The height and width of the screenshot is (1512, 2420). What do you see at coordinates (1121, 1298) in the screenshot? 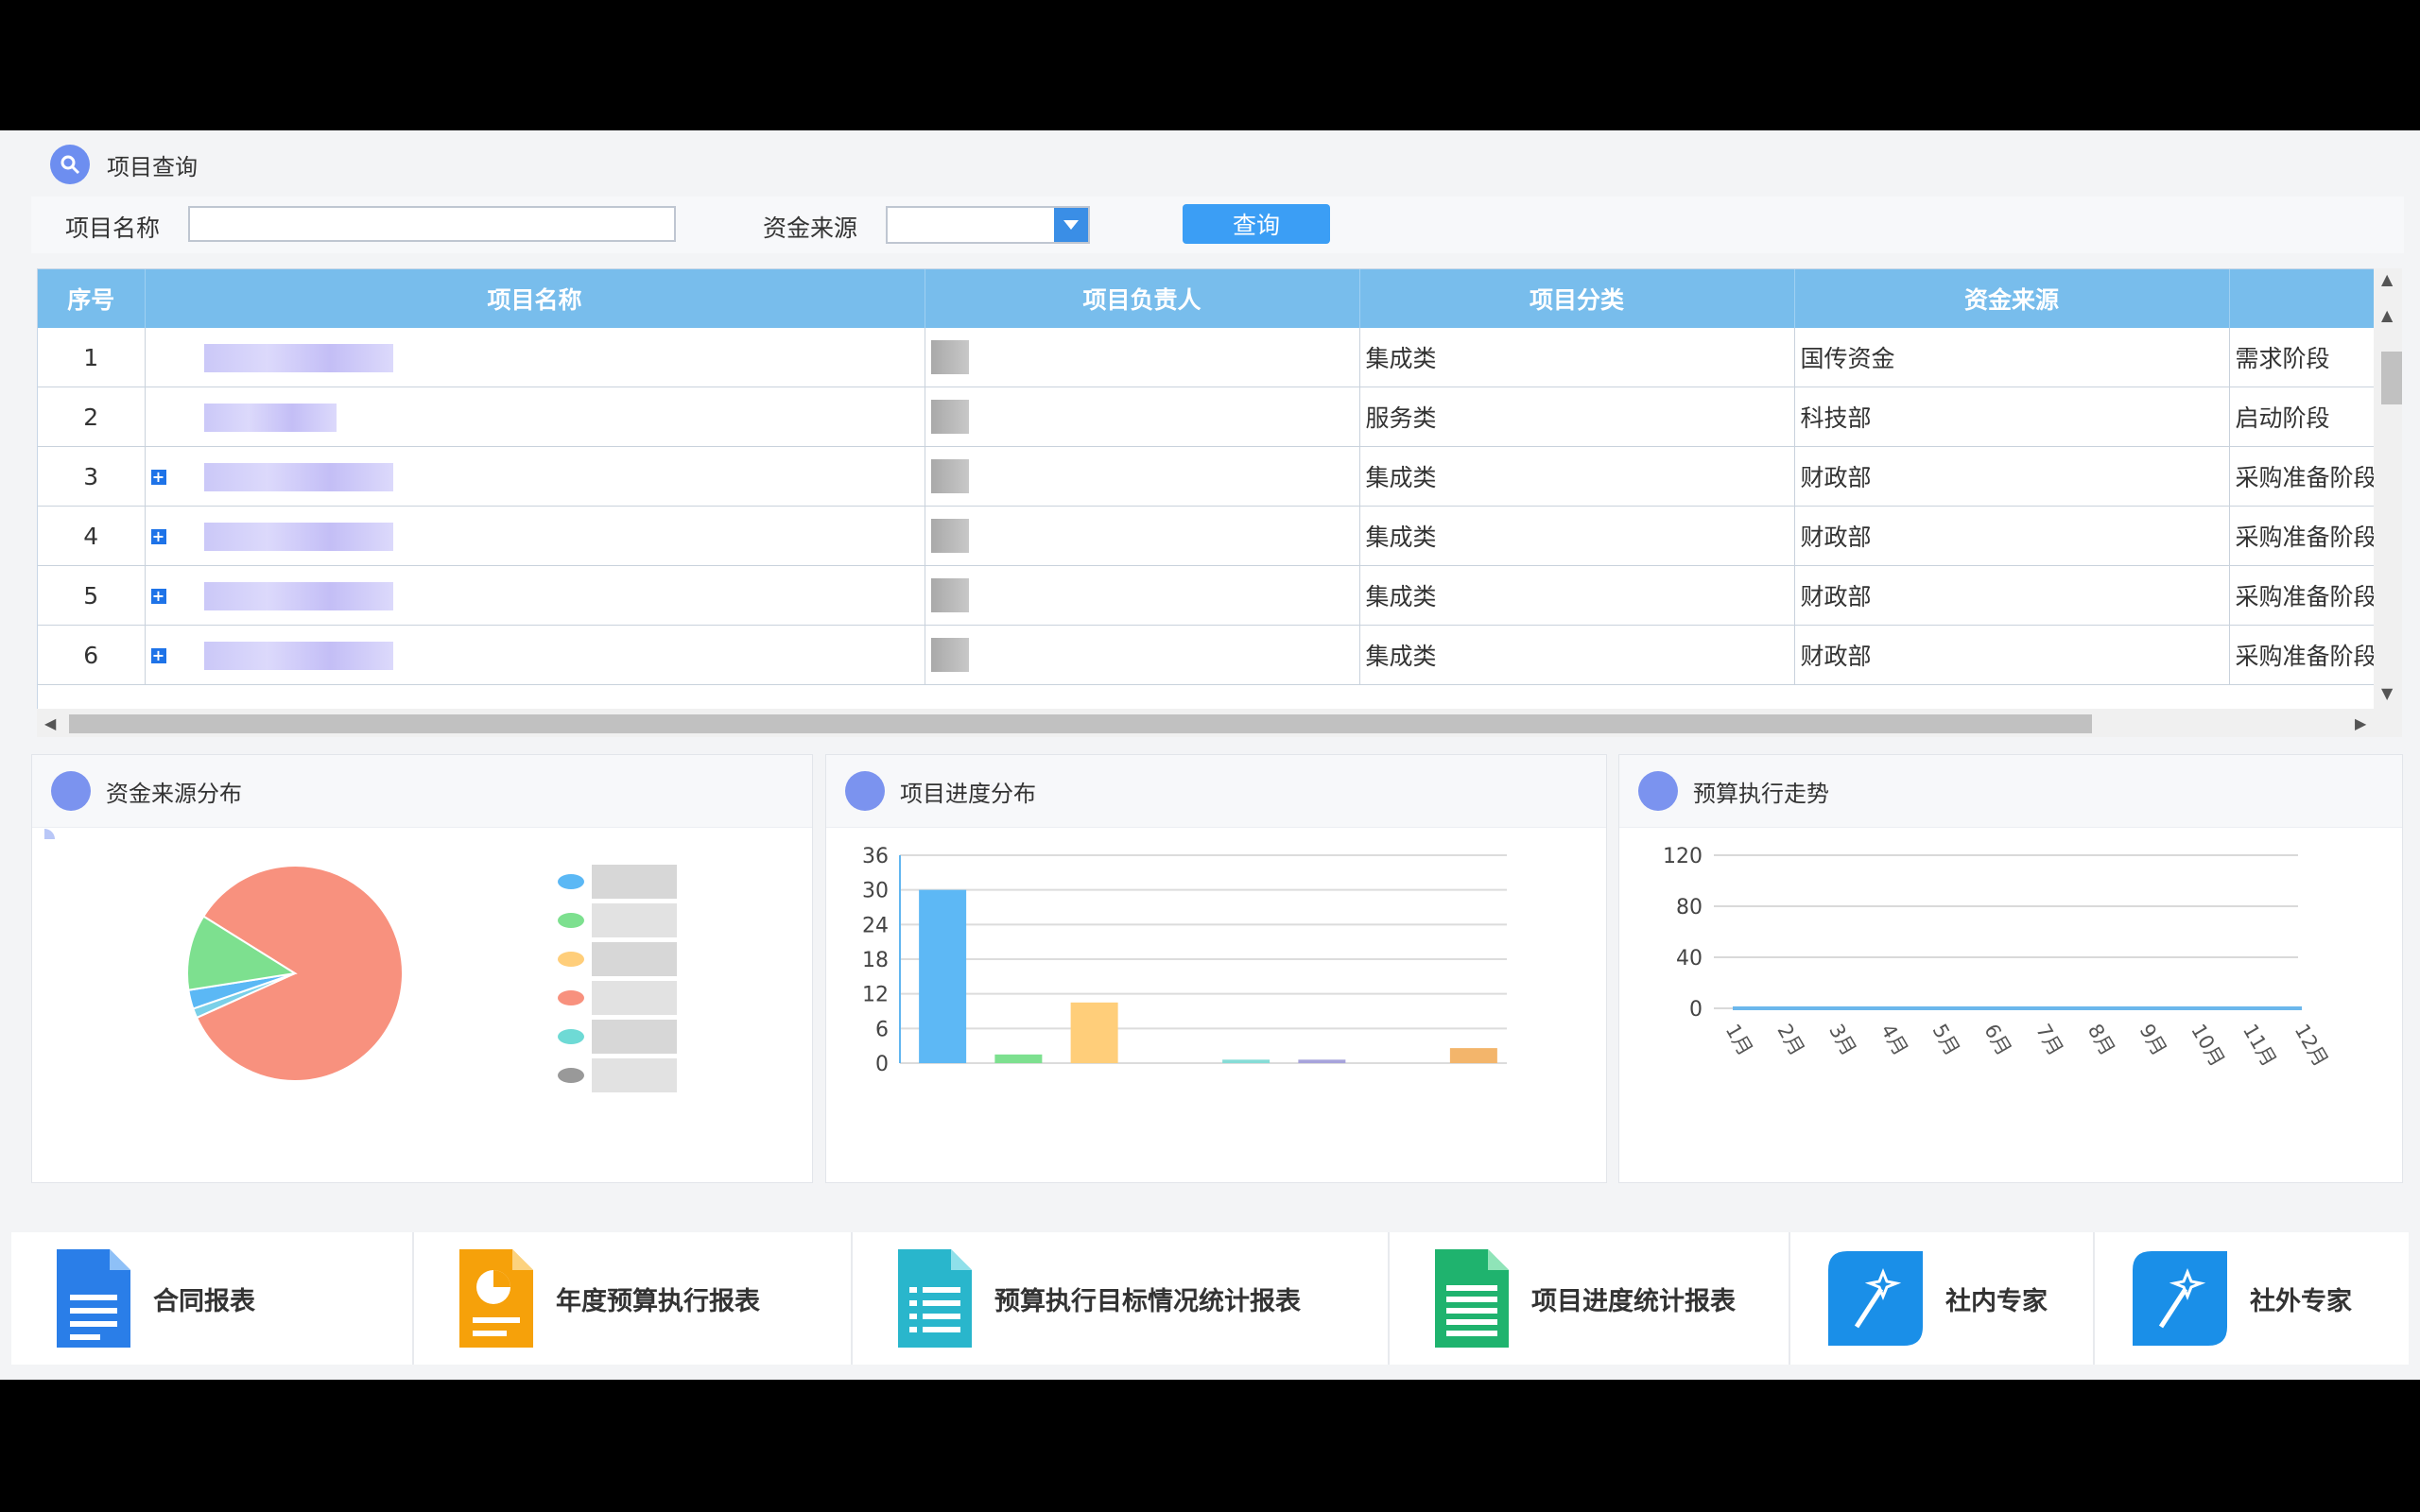
I see `budget-target-report-link: 预算执行目标情况统计报表` at bounding box center [1121, 1298].